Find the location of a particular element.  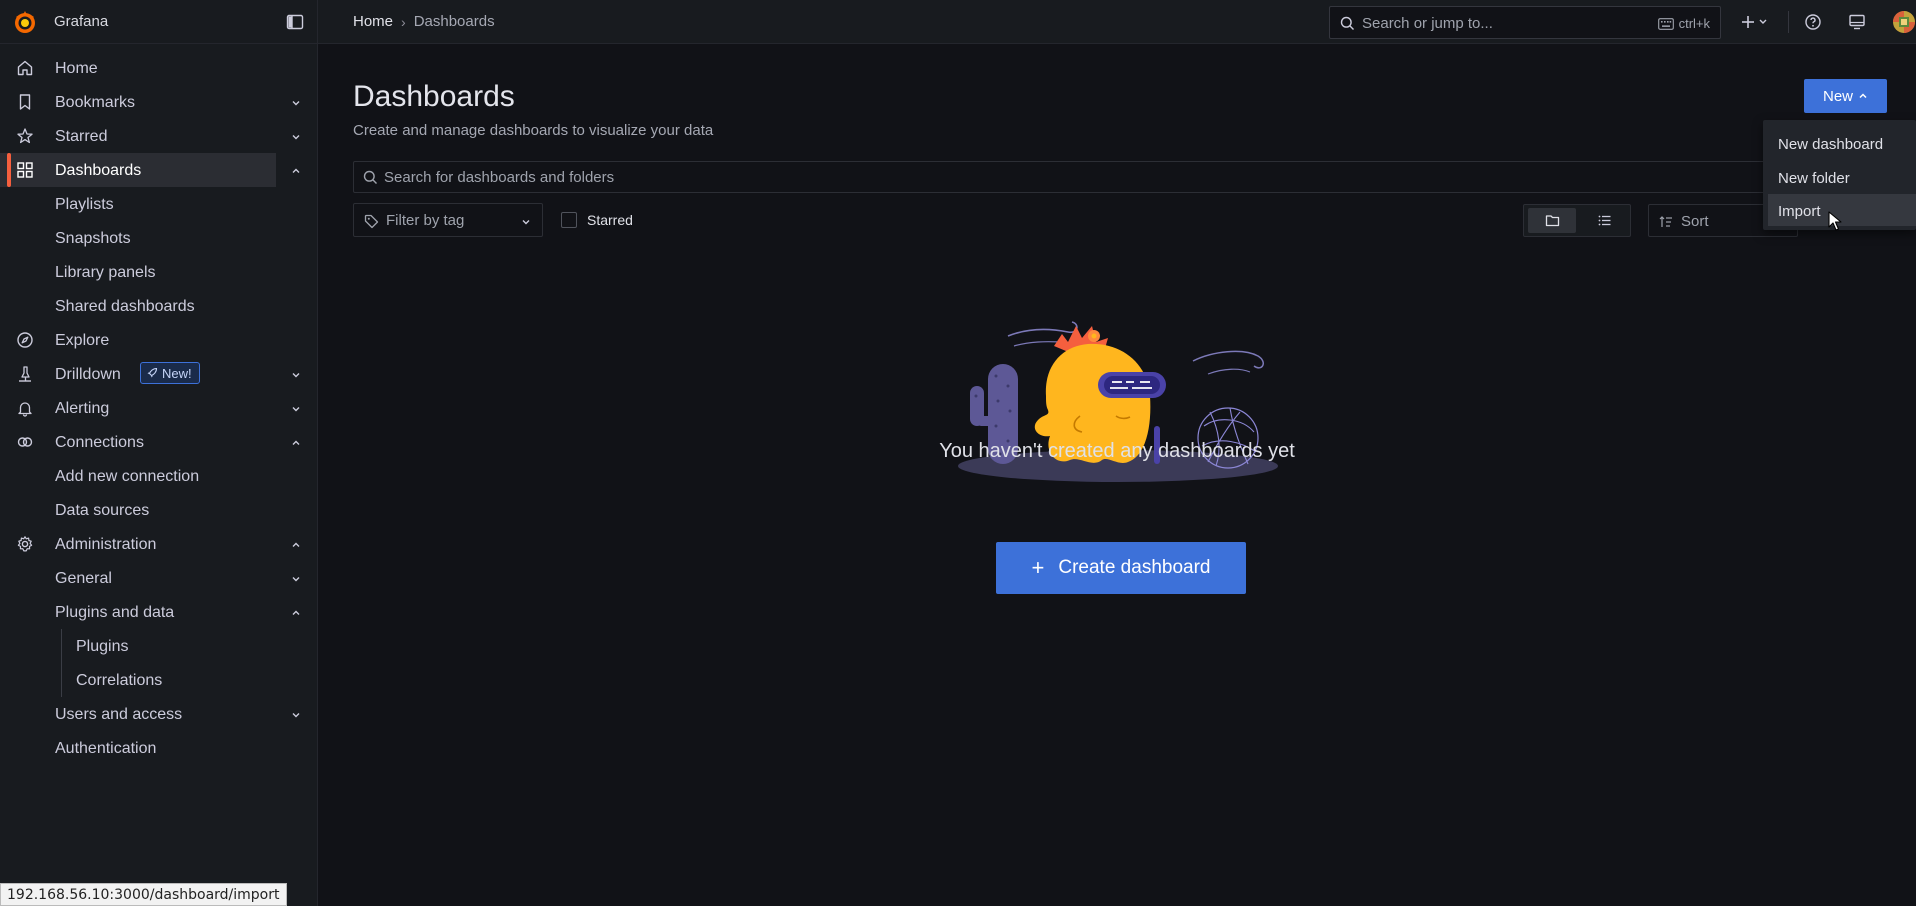

sidebar-item-label: Bookmarks is located at coordinates (95, 102).